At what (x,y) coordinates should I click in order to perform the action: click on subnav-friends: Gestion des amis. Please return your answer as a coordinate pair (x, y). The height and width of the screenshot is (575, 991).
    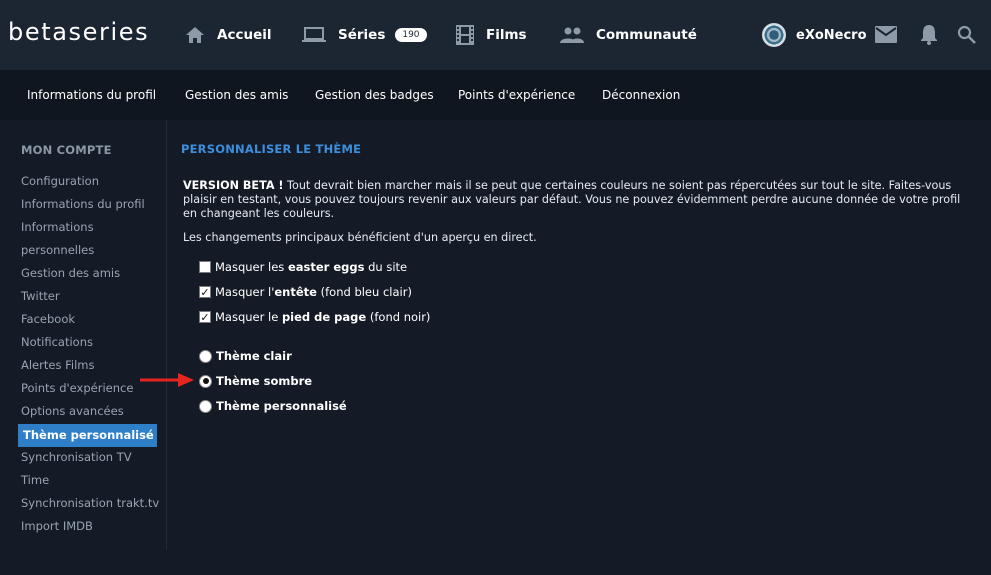
    Looking at the image, I should click on (236, 95).